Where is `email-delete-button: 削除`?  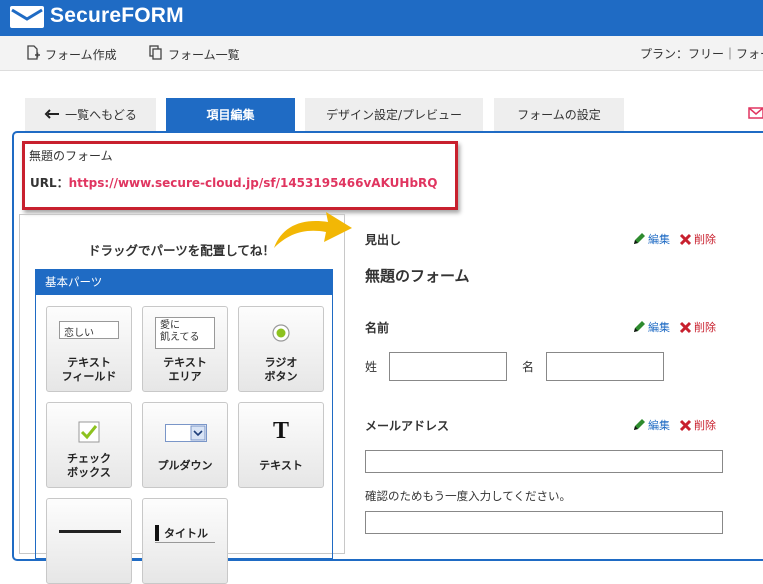 email-delete-button: 削除 is located at coordinates (697, 425).